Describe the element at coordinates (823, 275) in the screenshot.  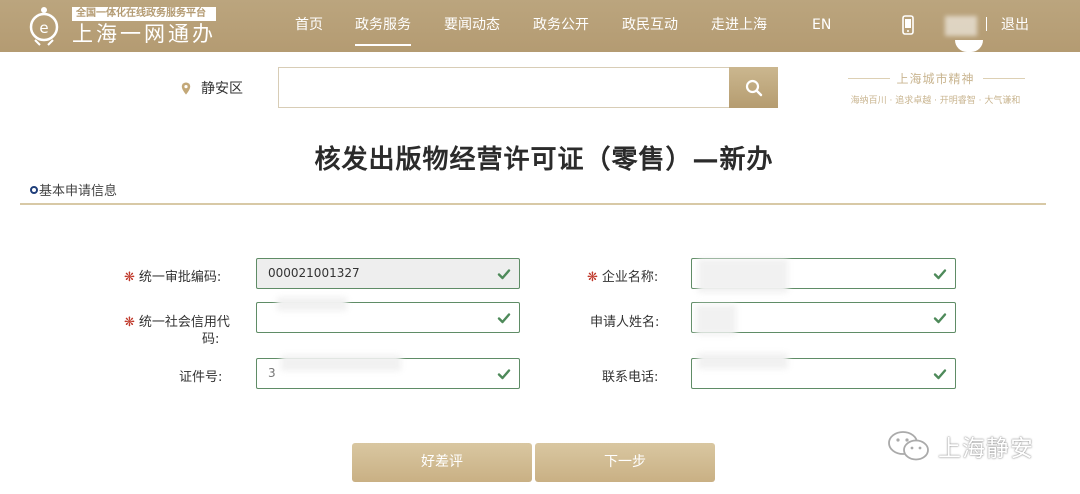
I see `company-name-field` at that location.